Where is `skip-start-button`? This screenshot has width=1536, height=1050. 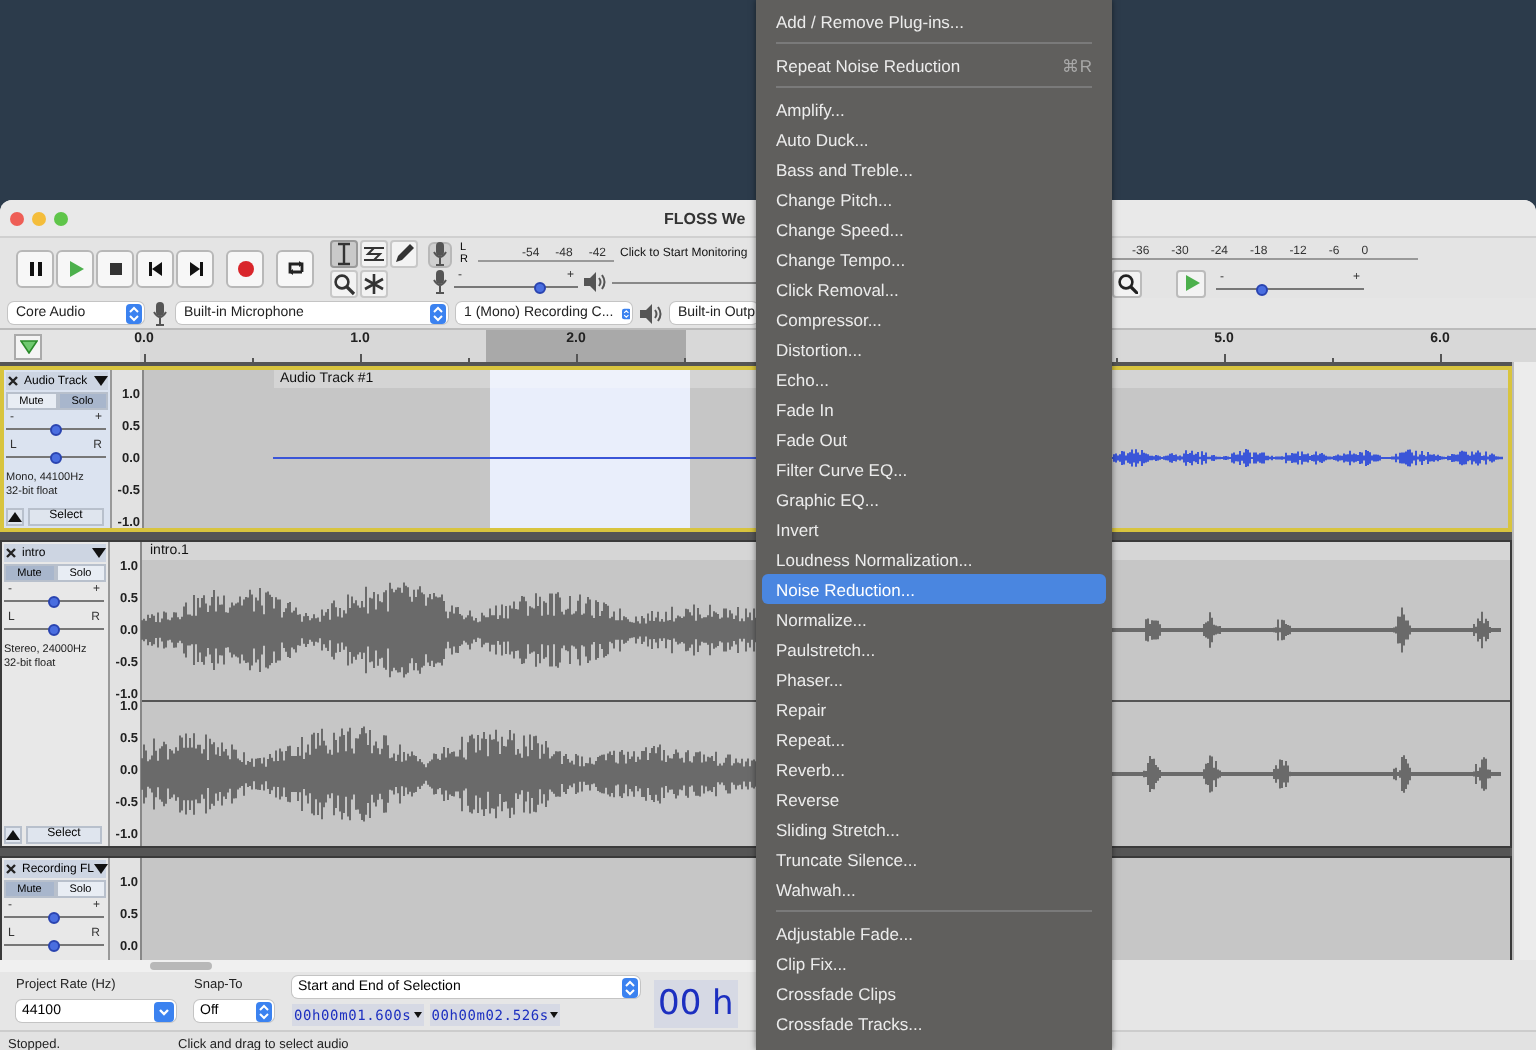
skip-start-button is located at coordinates (155, 268).